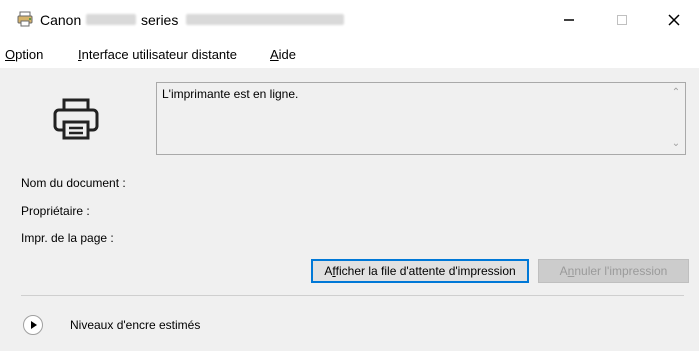 This screenshot has height=351, width=699. Describe the element at coordinates (283, 54) in the screenshot. I see `menu-aide: Aide` at that location.